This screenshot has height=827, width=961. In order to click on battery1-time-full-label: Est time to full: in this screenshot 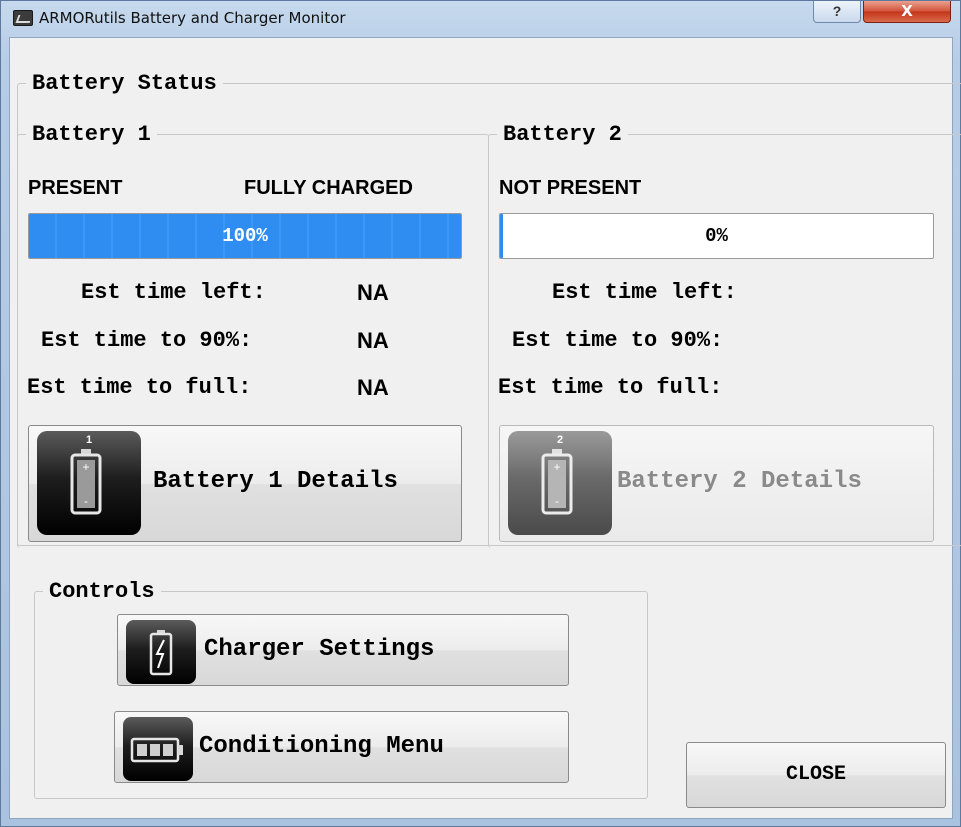, I will do `click(139, 387)`.